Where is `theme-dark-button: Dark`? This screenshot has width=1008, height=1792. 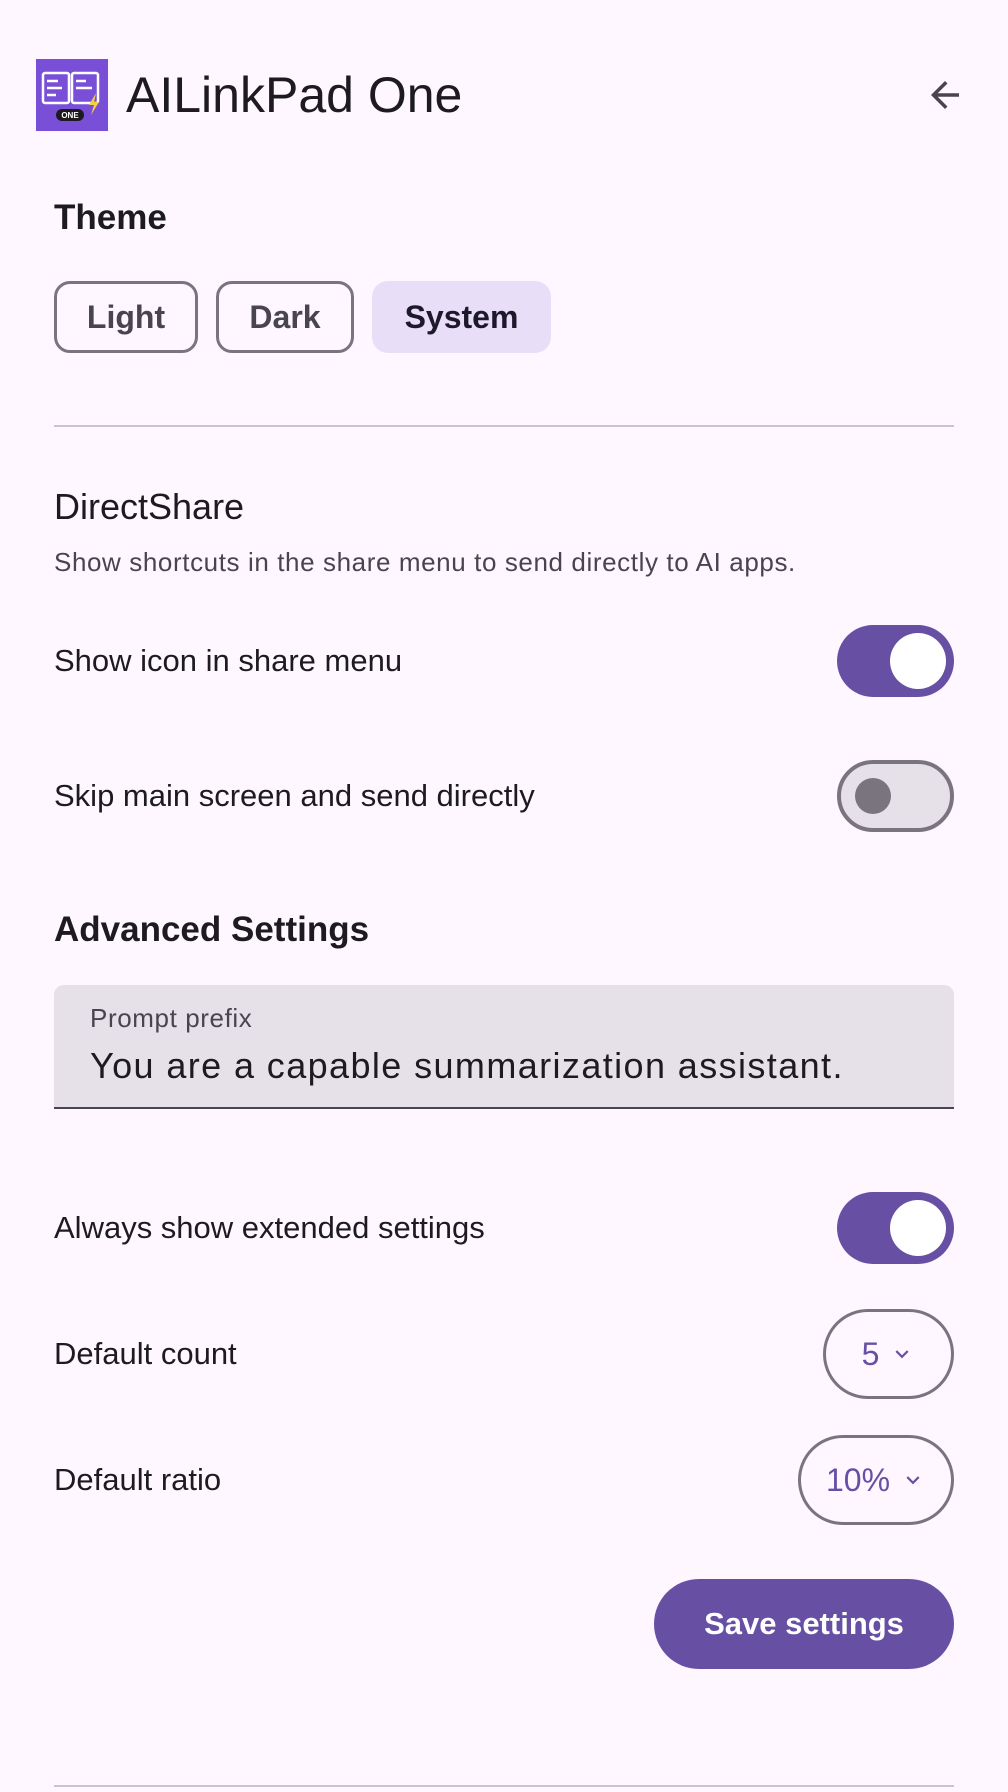
theme-dark-button: Dark is located at coordinates (285, 317).